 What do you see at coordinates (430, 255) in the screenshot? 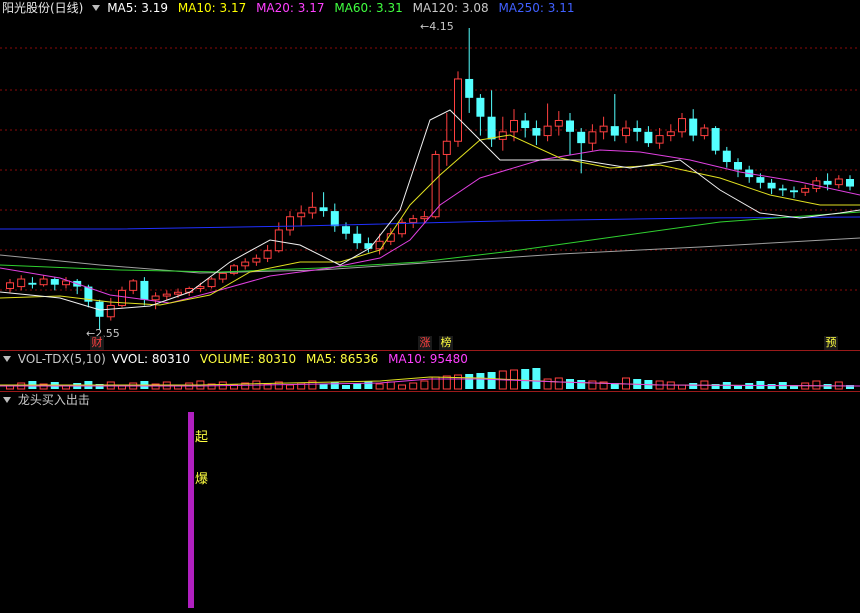
I see `ma120-line` at bounding box center [430, 255].